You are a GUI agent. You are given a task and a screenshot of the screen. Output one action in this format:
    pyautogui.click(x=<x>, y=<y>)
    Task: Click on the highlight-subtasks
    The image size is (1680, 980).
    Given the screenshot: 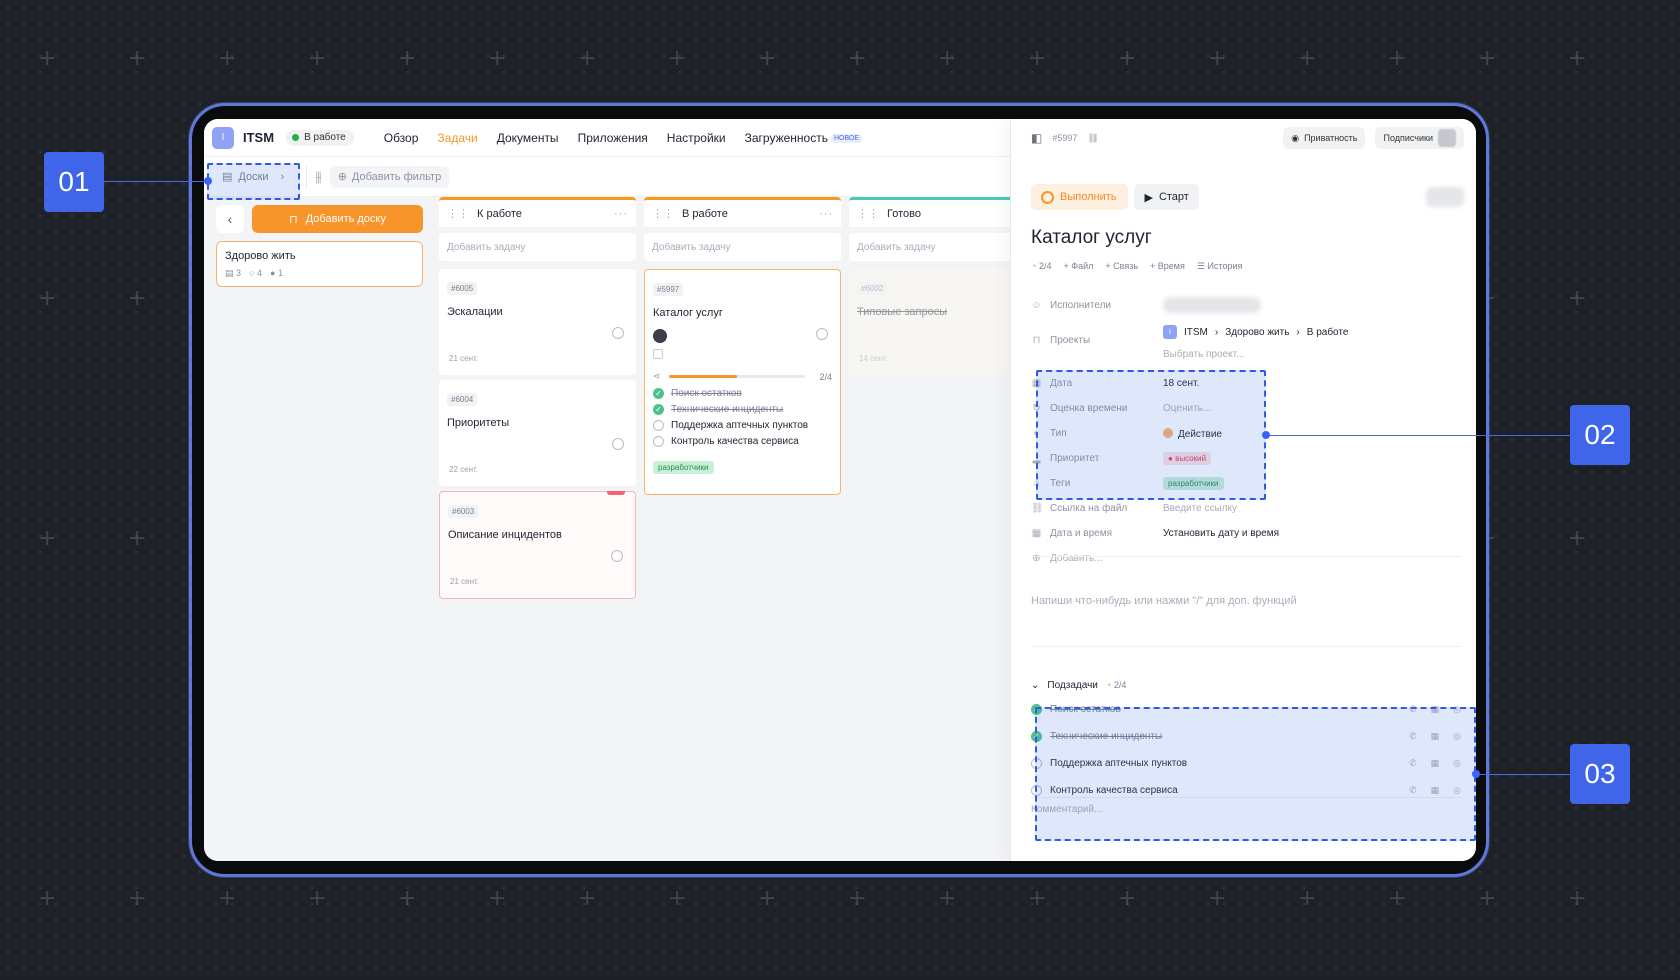 What is the action you would take?
    pyautogui.click(x=1255, y=774)
    